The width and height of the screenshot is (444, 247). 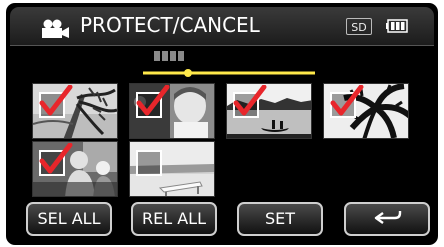 What do you see at coordinates (366, 111) in the screenshot?
I see `thumbnail-palm-leaves-sky` at bounding box center [366, 111].